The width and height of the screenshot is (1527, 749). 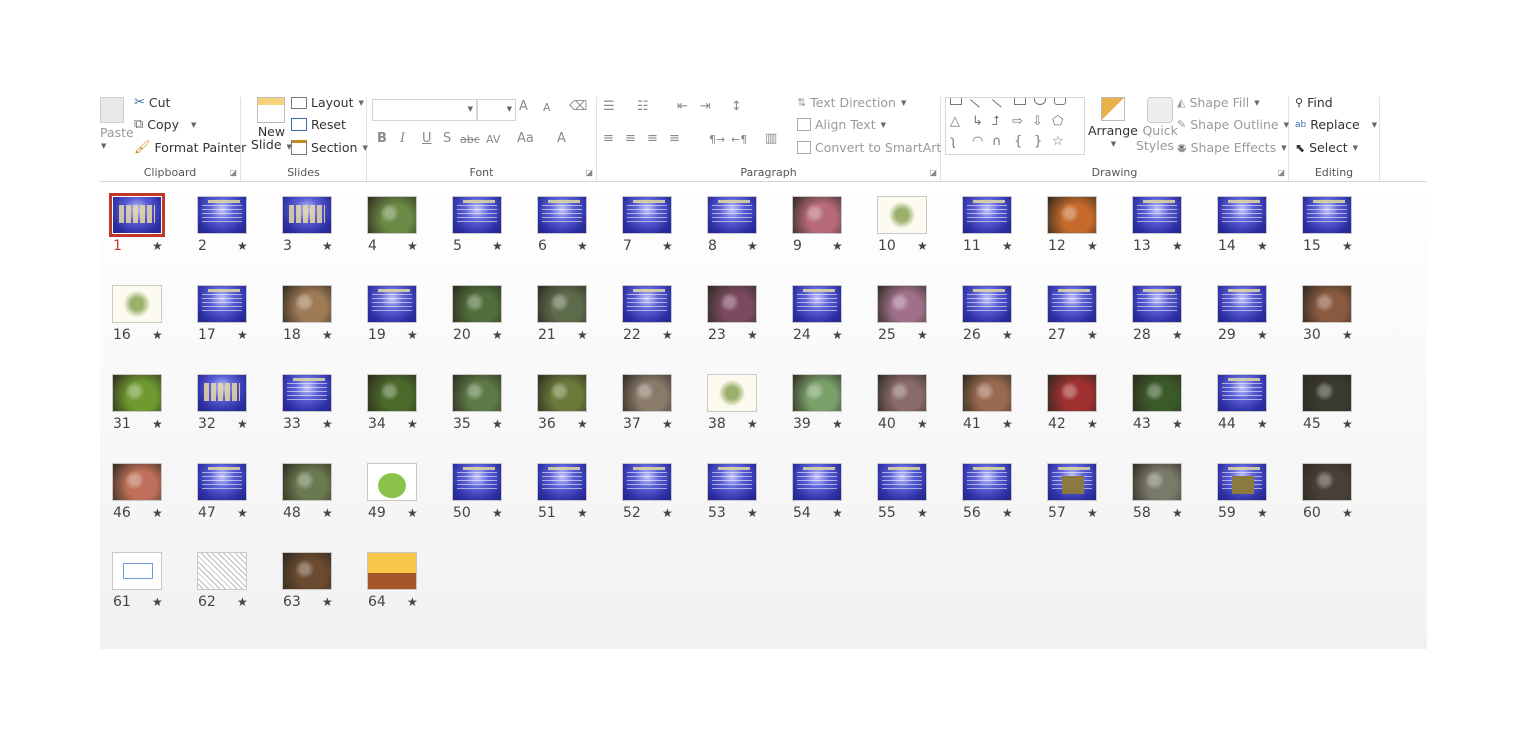 What do you see at coordinates (645, 396) in the screenshot?
I see `slide-thumbnail-cell: 37 ★` at bounding box center [645, 396].